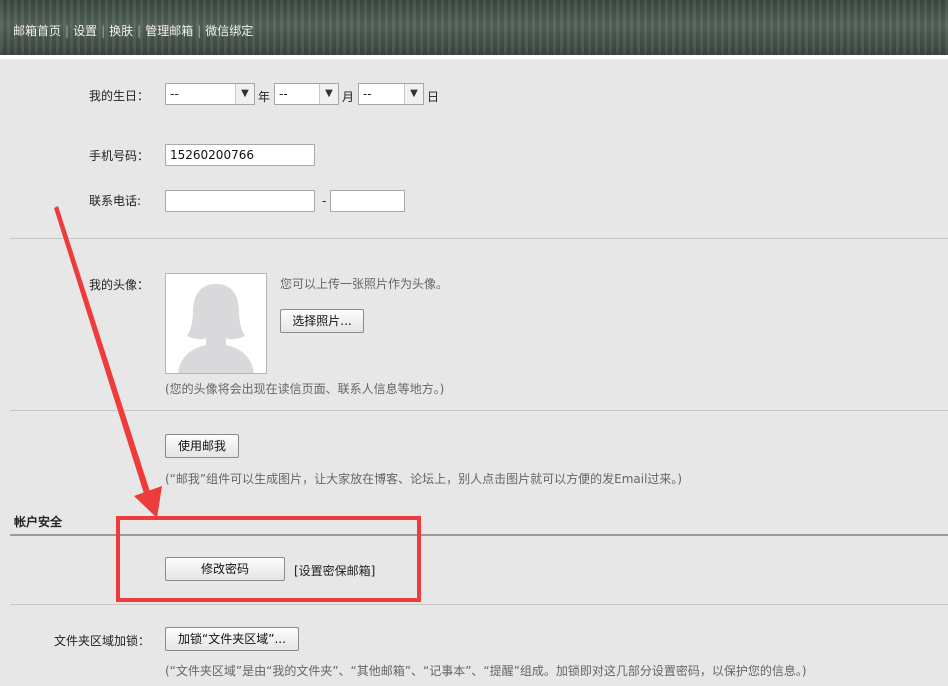 The image size is (948, 686). I want to click on avatar, so click(216, 323).